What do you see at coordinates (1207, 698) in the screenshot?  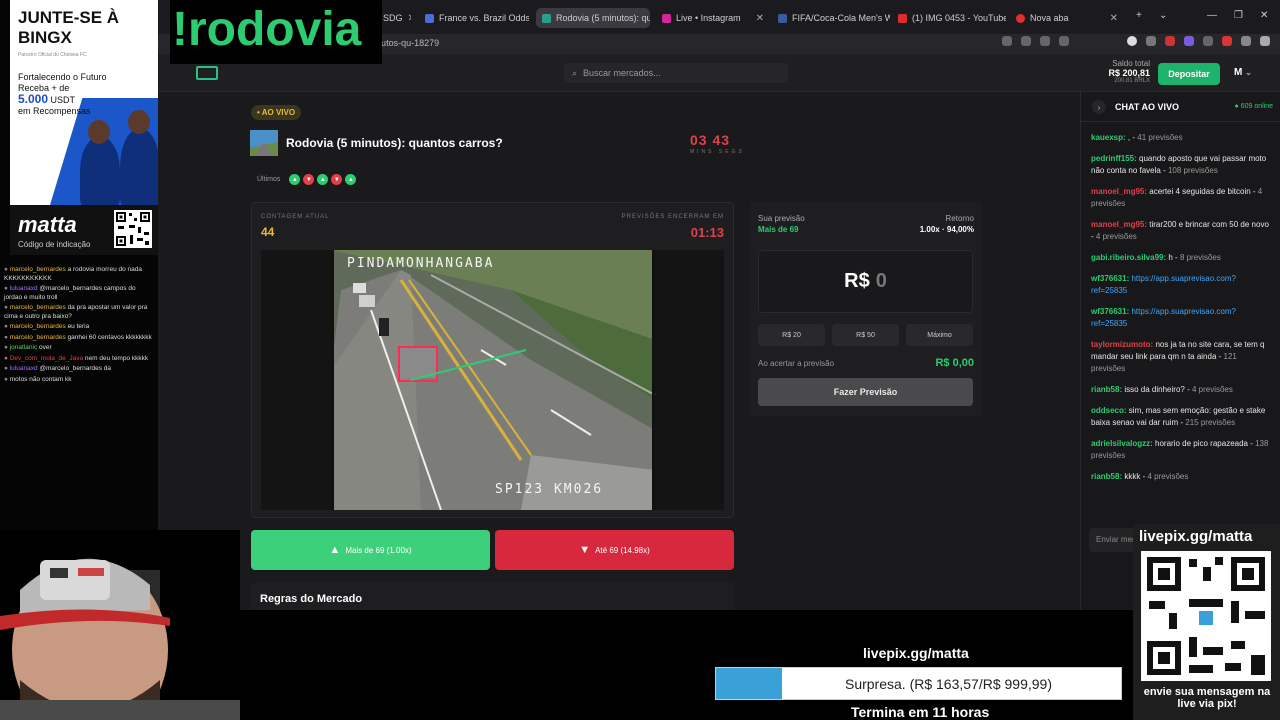 I see `livepix-message: envie sua mensagem na live via pix!` at bounding box center [1207, 698].